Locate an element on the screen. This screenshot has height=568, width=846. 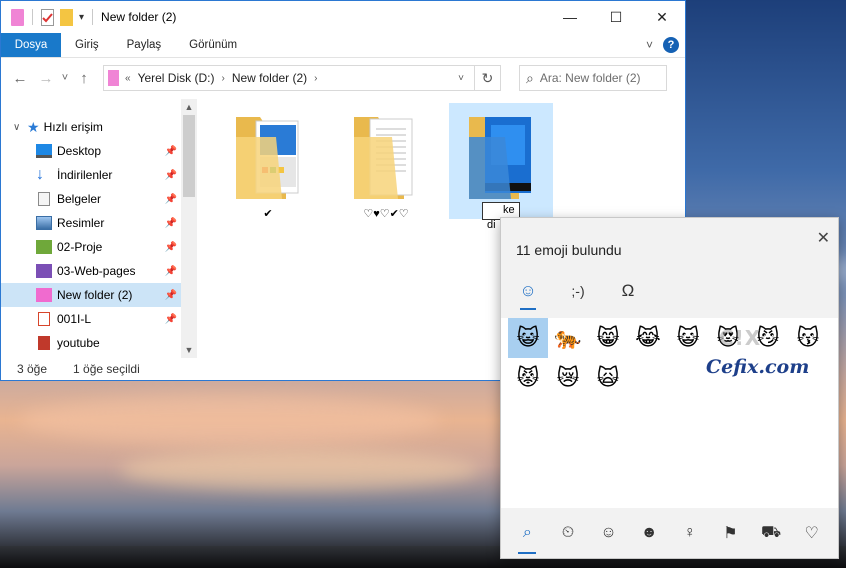
sidebar-item-03-web-pages: 03-Web-pages 📌 is located at coordinates (99, 271).